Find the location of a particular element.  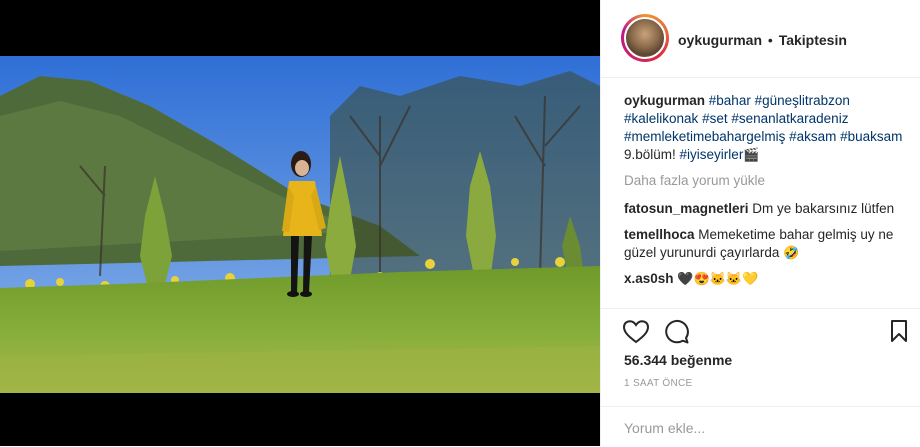

avatar is located at coordinates (645, 38).